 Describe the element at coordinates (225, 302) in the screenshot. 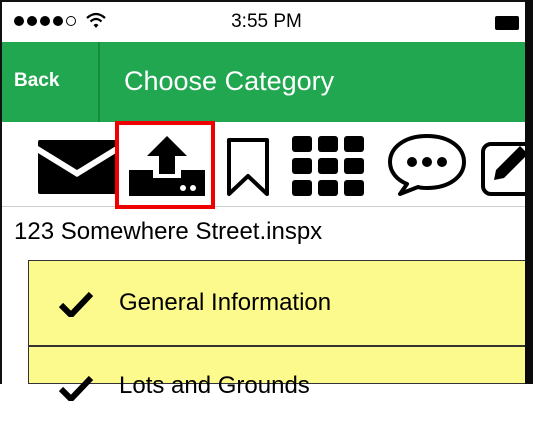

I see `list-item-label: General Information` at that location.